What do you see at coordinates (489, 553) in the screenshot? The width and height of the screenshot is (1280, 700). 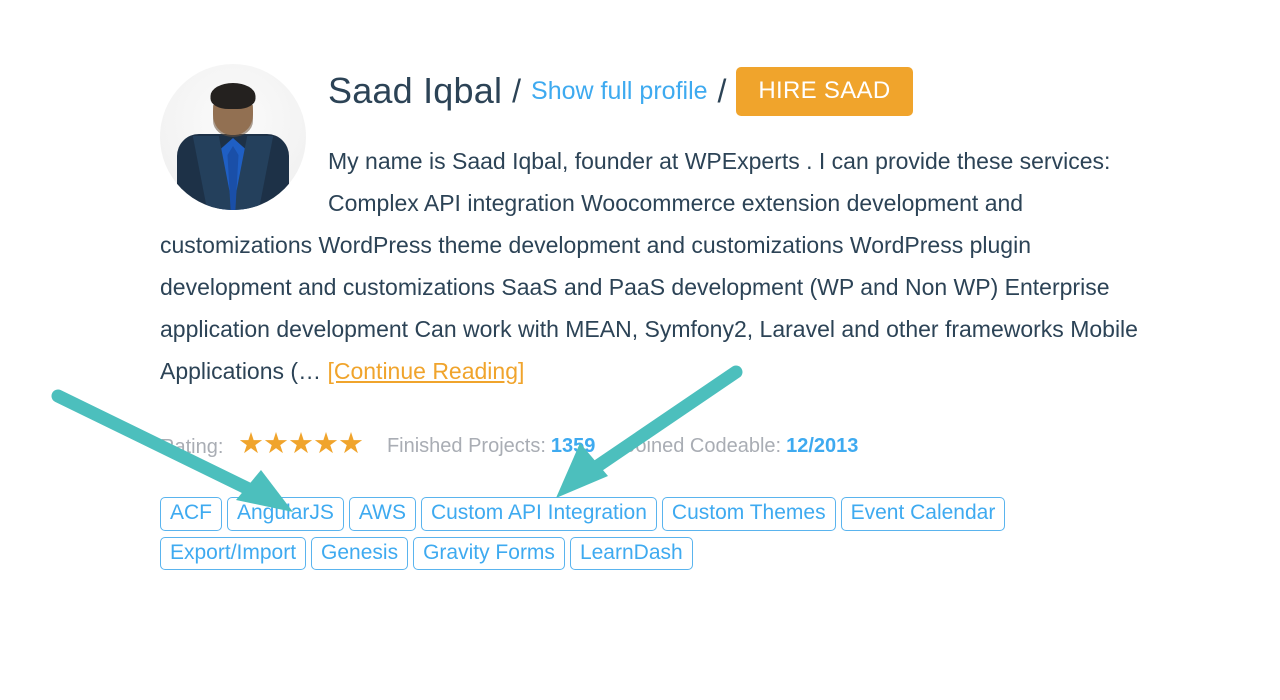 I see `skill-tag: Gravity Forms` at bounding box center [489, 553].